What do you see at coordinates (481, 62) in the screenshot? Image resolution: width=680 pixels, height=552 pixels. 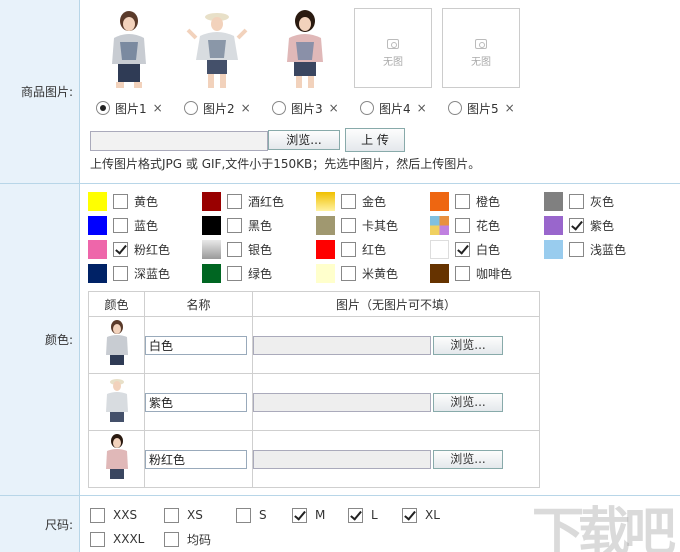 I see `placeholder-text: 无图` at bounding box center [481, 62].